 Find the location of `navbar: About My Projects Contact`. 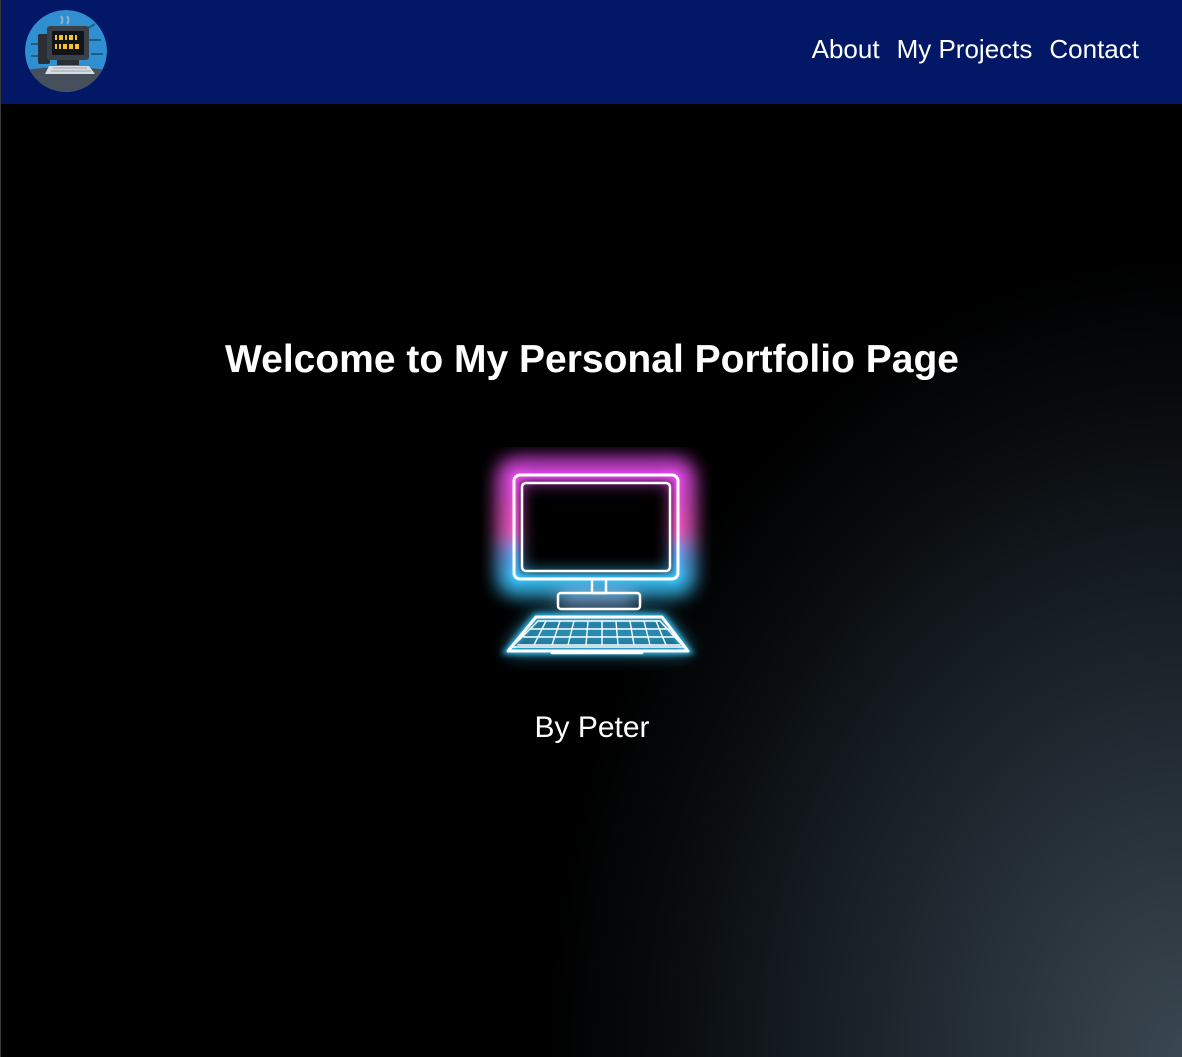

navbar: About My Projects Contact is located at coordinates (591, 52).